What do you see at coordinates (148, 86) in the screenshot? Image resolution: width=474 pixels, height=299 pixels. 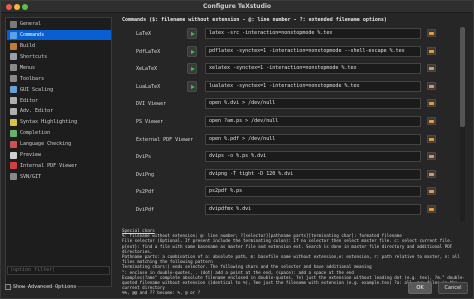 I see `command-label: LuaLaTeX` at bounding box center [148, 86].